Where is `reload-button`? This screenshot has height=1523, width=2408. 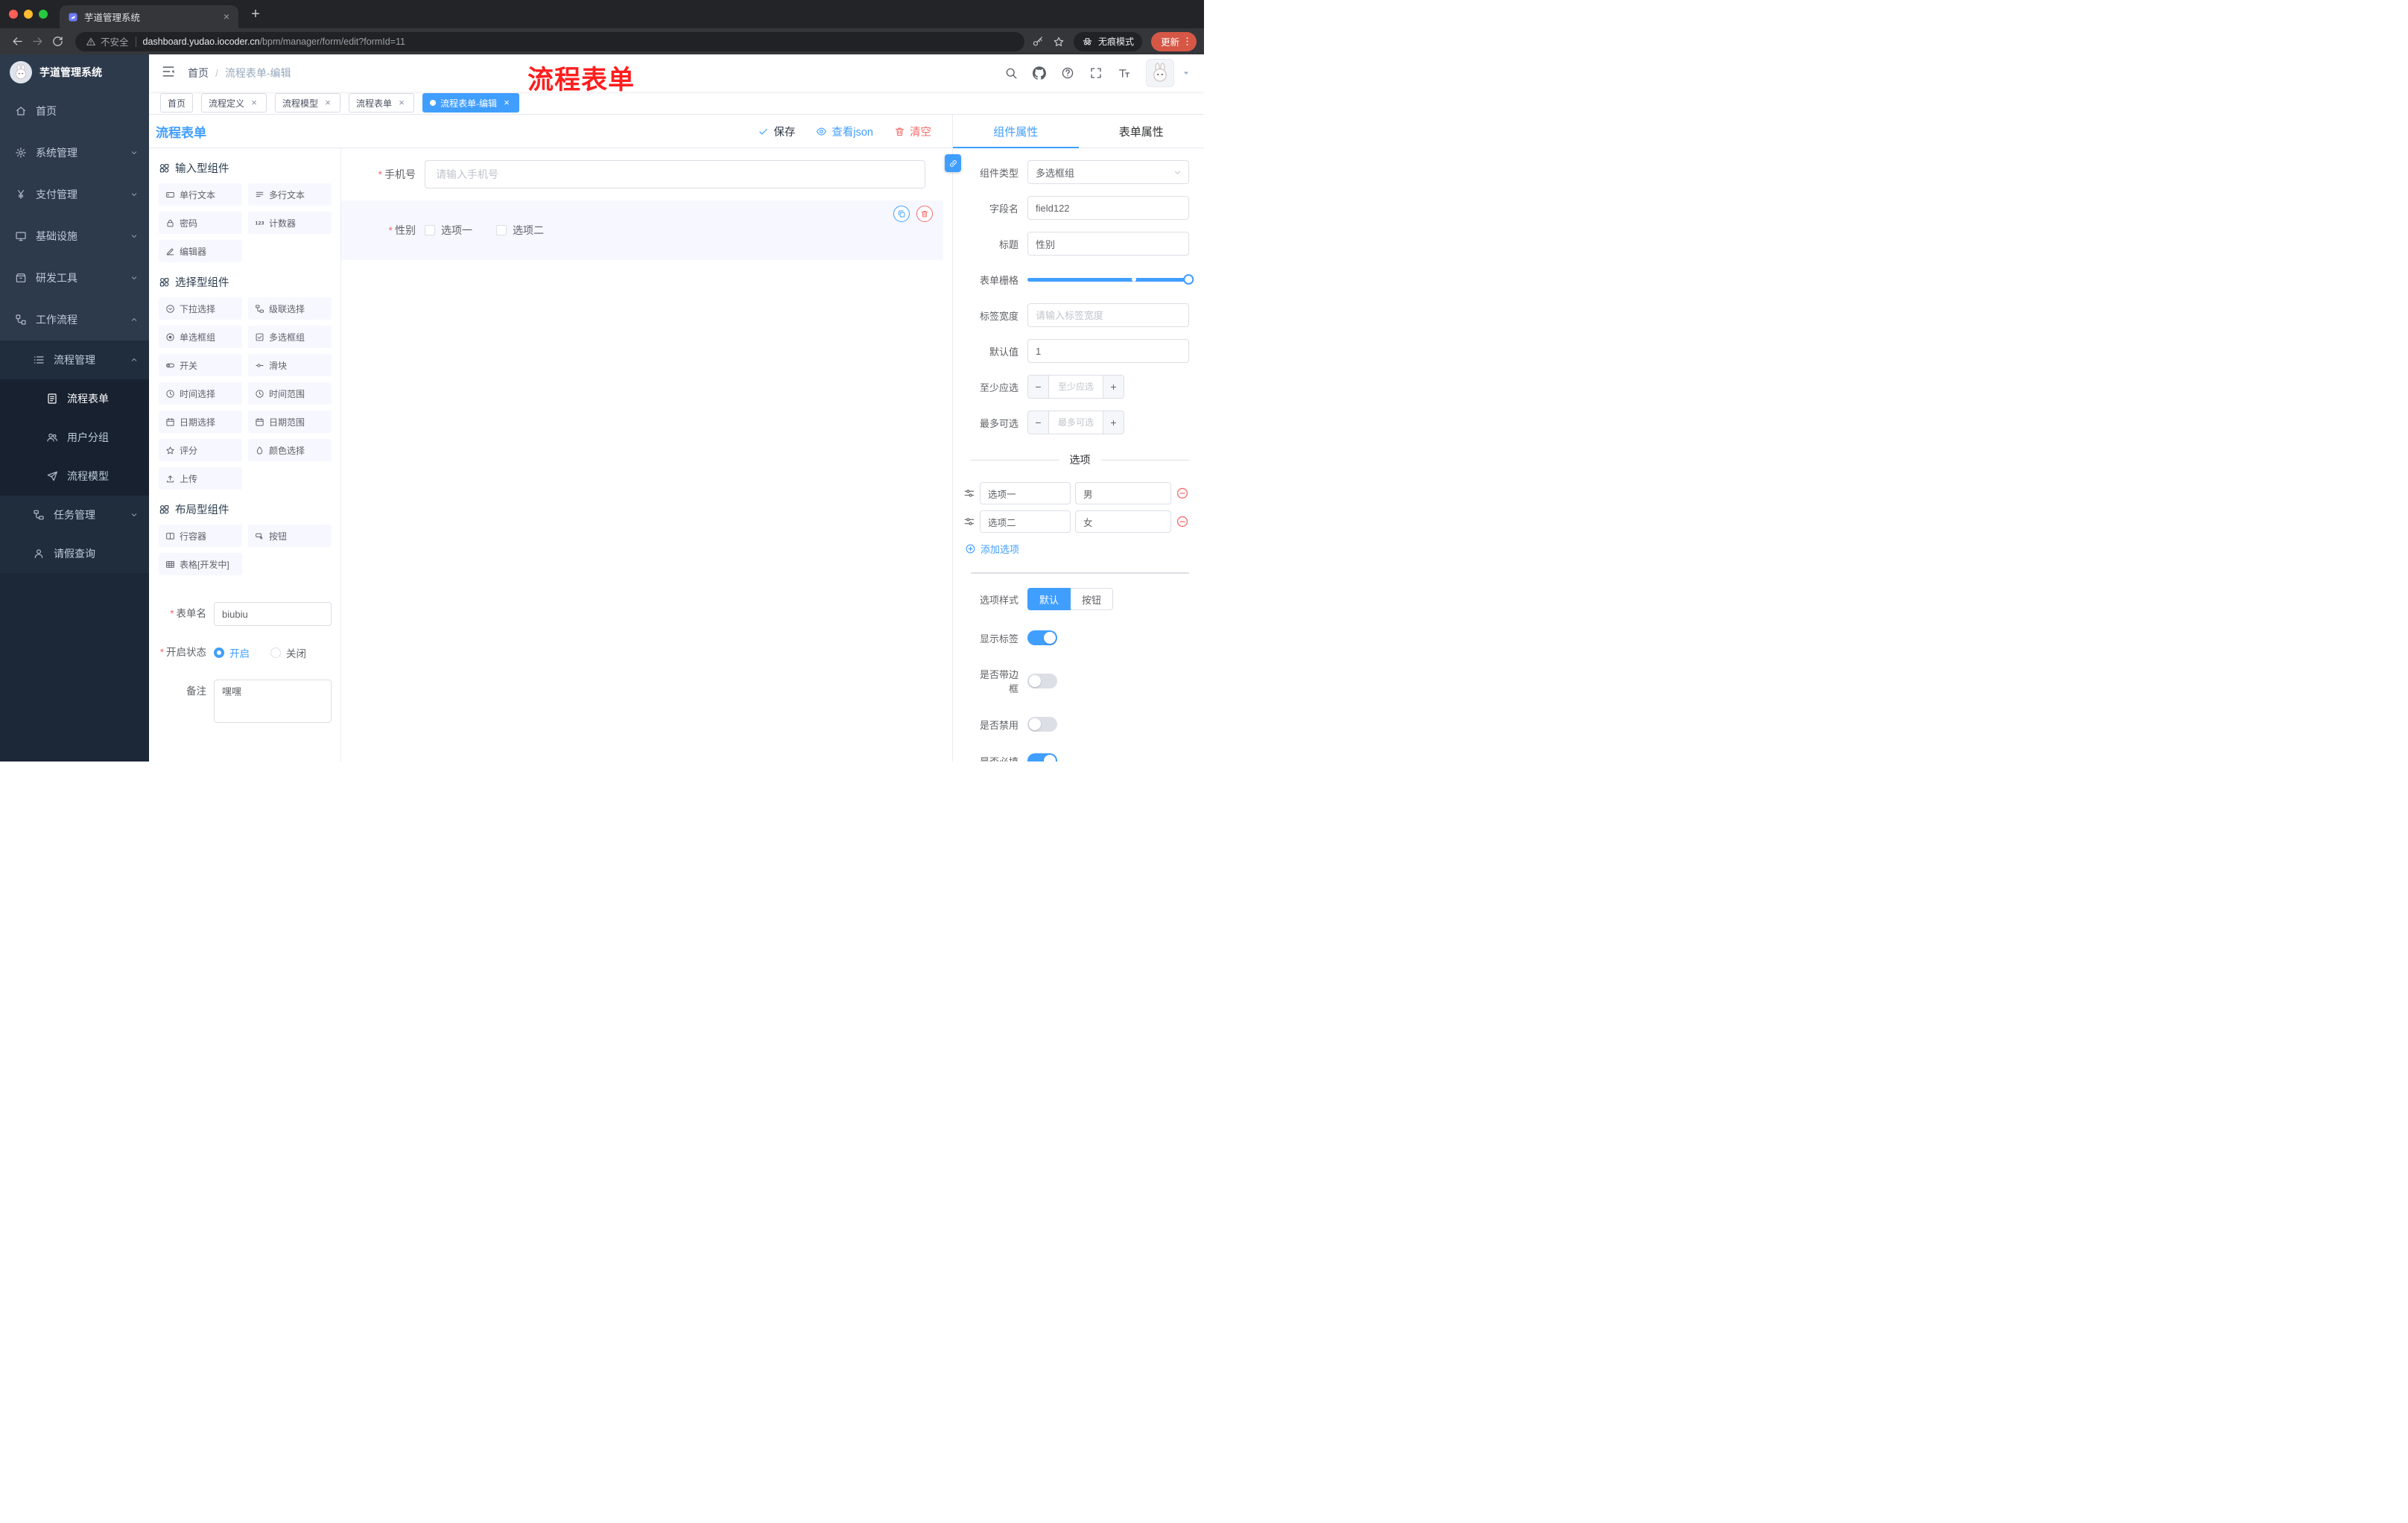
reload-button is located at coordinates (58, 41).